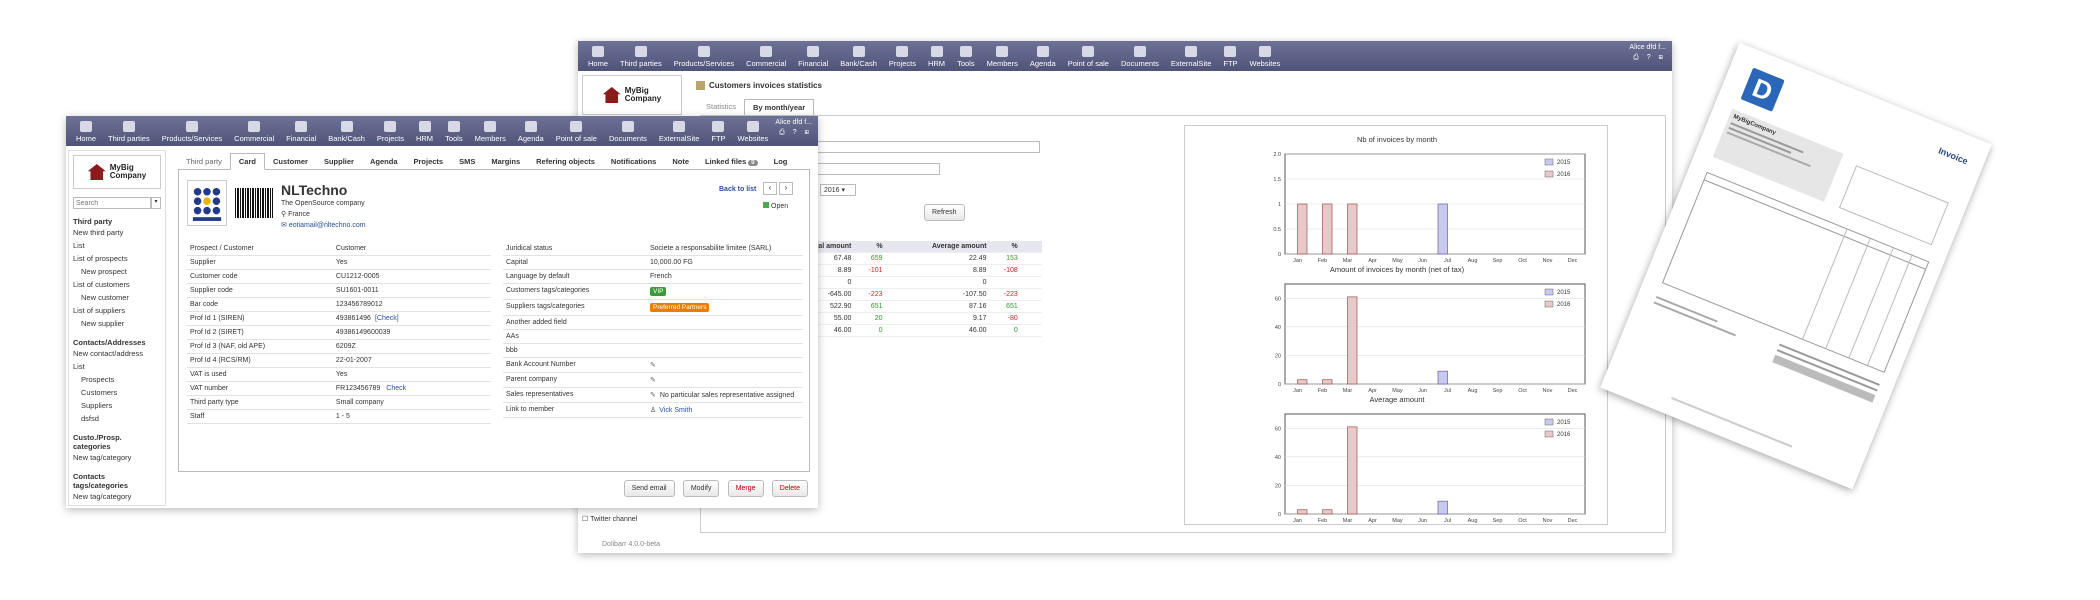 The image size is (2100, 600). I want to click on search-input, so click(112, 203).